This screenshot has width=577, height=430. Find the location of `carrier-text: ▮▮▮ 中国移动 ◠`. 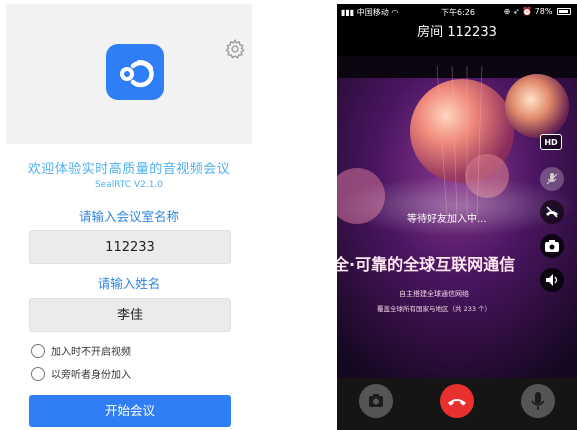

carrier-text: ▮▮▮ 中国移动 ◠ is located at coordinates (369, 12).